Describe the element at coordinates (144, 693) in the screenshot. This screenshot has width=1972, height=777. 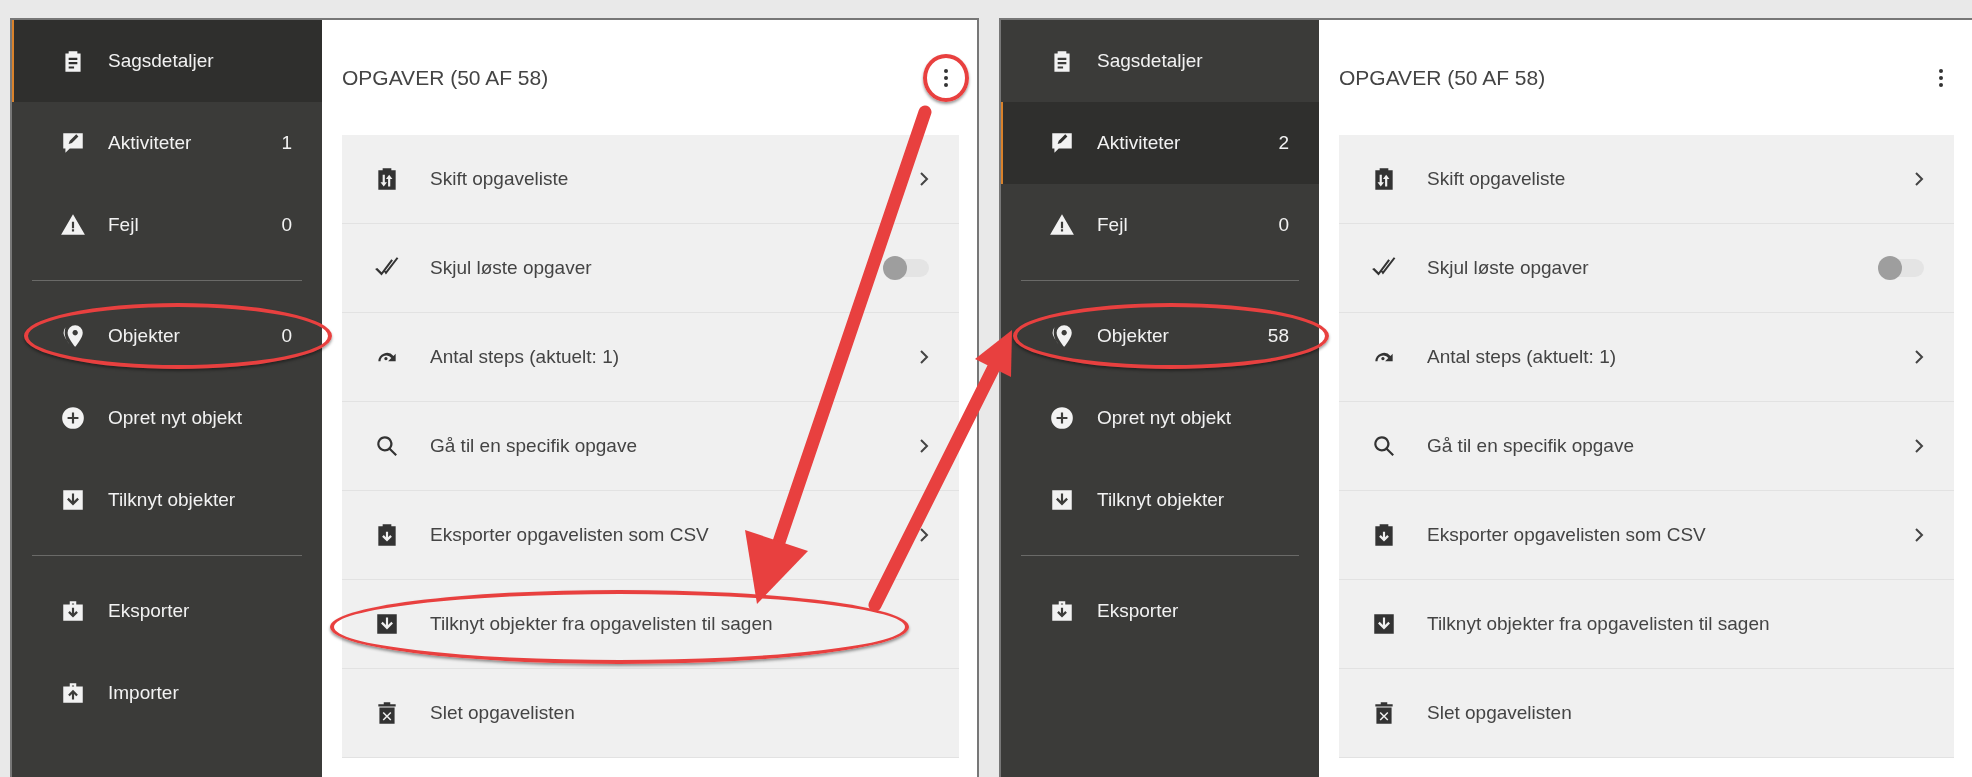
I see `sidebar-item-label: Importer` at that location.